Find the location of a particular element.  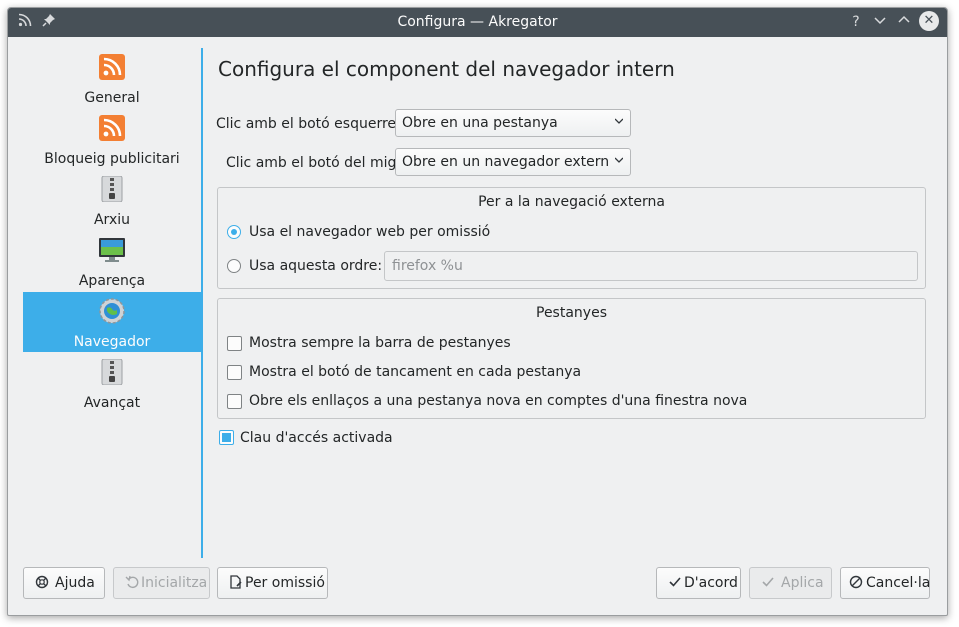

sidebar-item-label: Avançat is located at coordinates (112, 403).